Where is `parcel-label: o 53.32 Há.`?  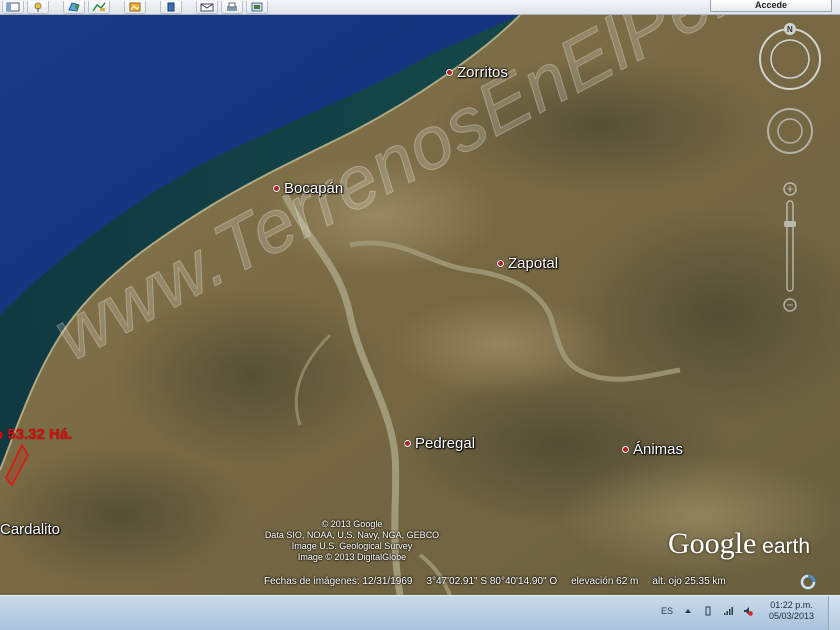 parcel-label: o 53.32 Há. is located at coordinates (36, 434).